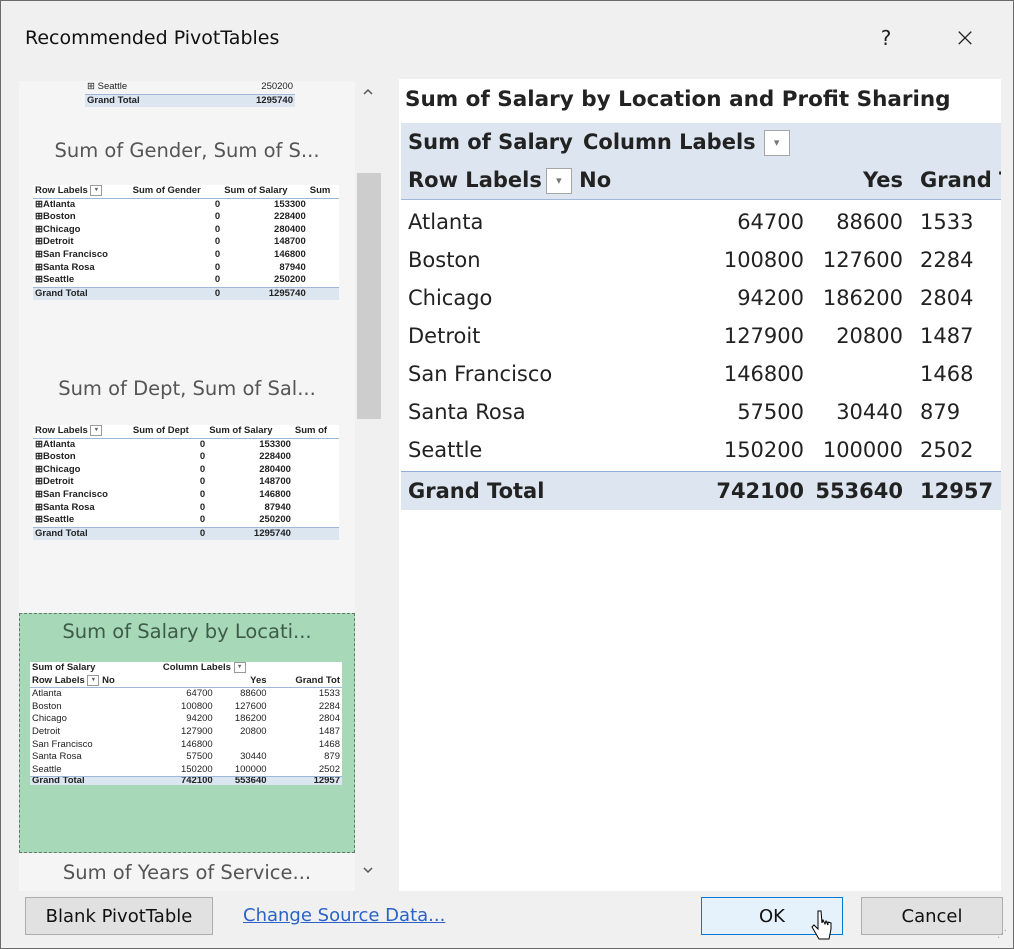 The image size is (1014, 949). Describe the element at coordinates (507, 38) in the screenshot. I see `title-bar: Recommended PivotTables ? ×` at that location.